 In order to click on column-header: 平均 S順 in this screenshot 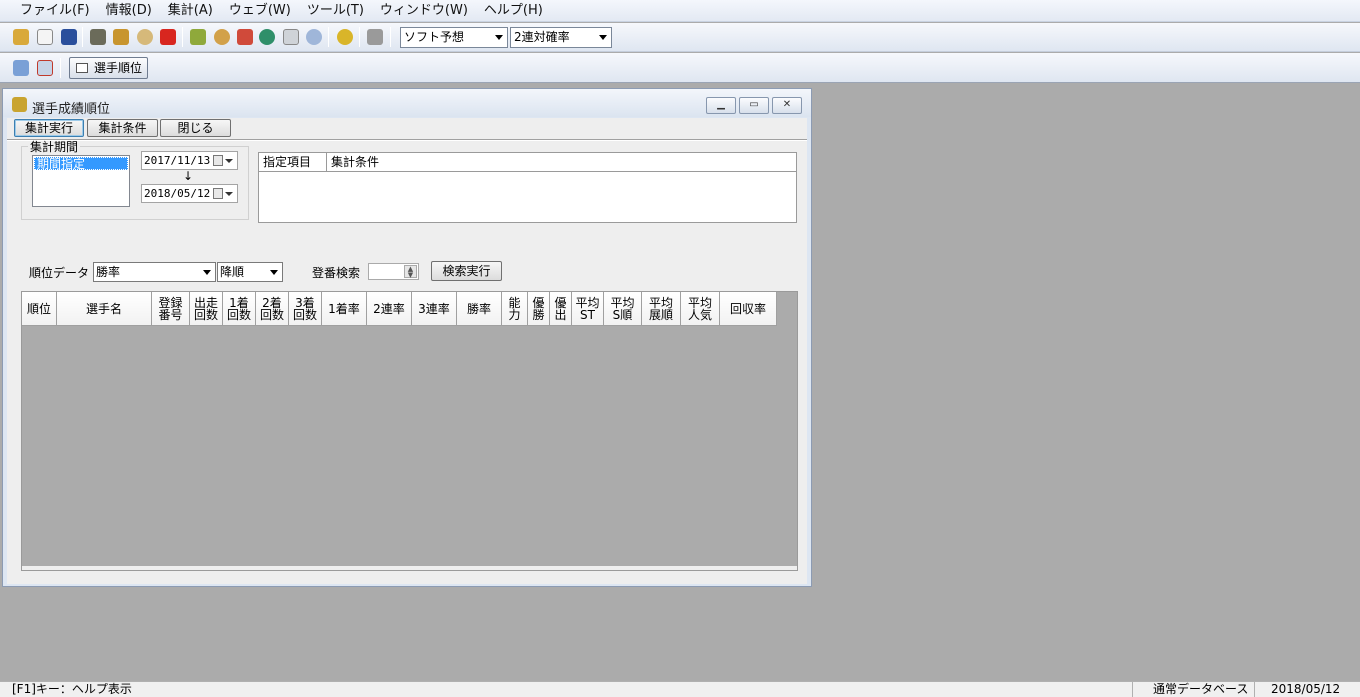, I will do `click(623, 309)`.